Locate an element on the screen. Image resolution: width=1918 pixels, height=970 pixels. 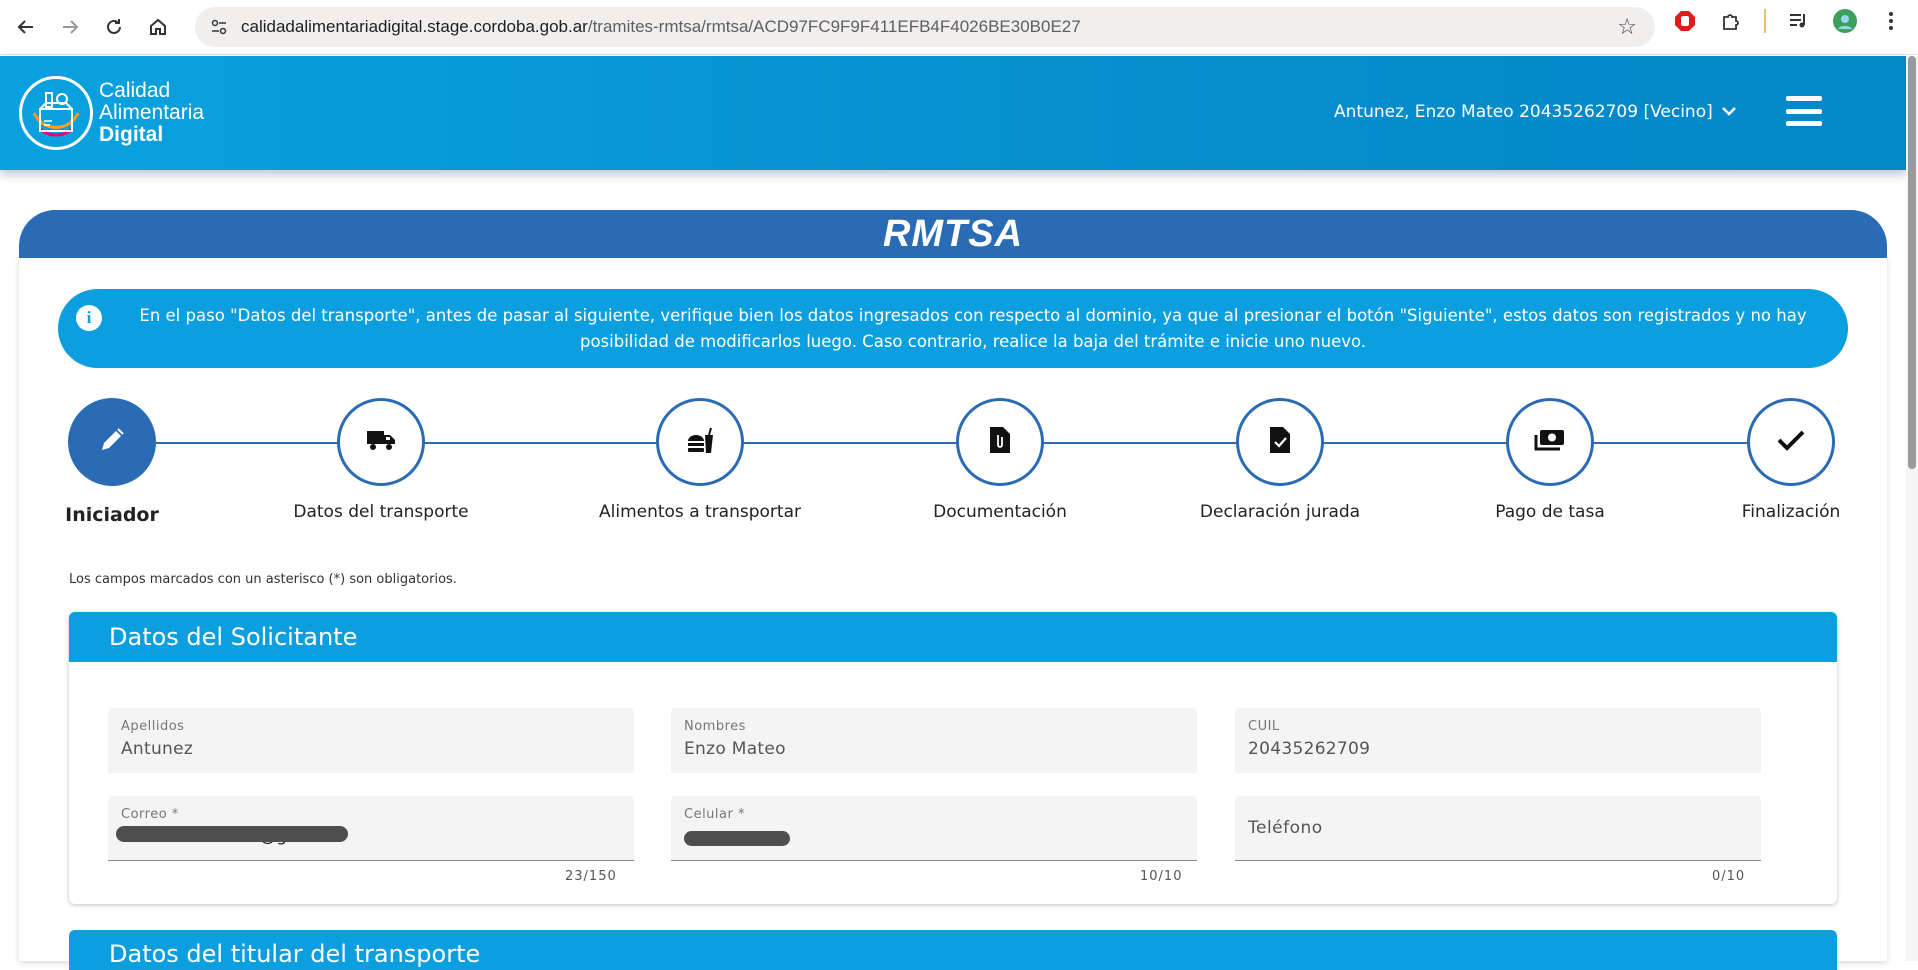
step-documentacion: Documentación is located at coordinates (1000, 460).